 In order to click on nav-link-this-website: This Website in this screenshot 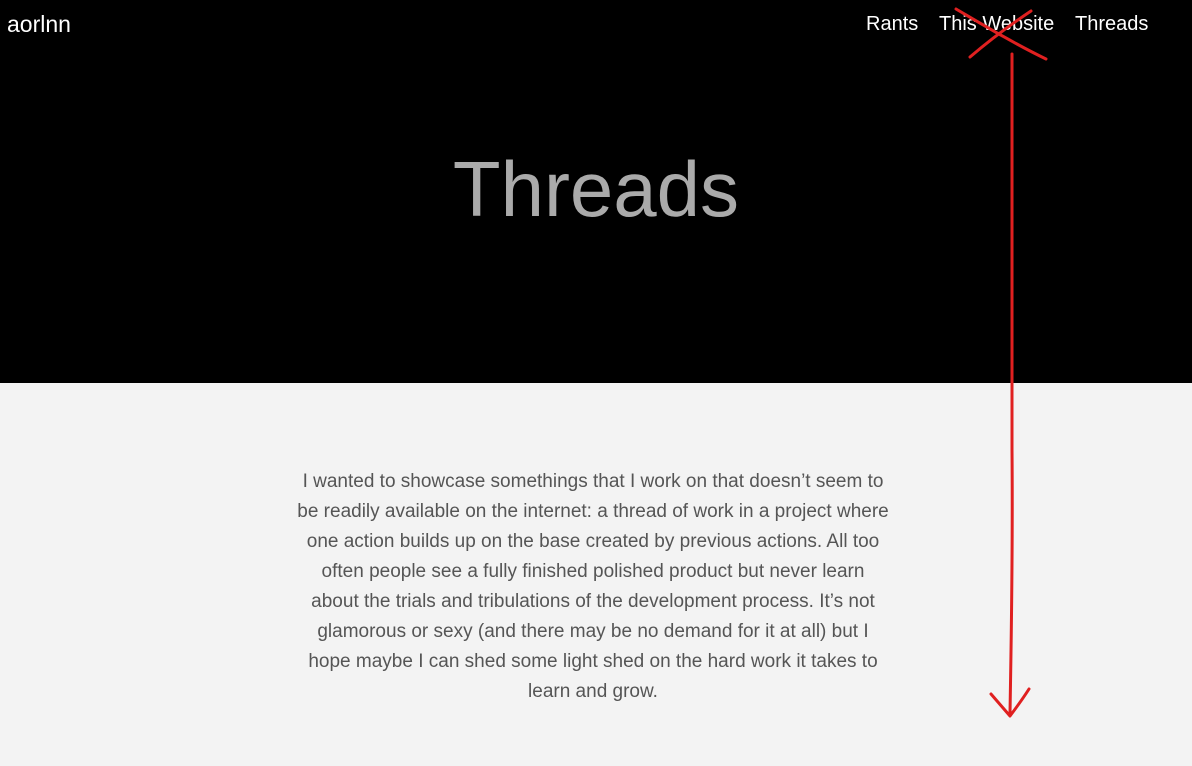, I will do `click(996, 24)`.